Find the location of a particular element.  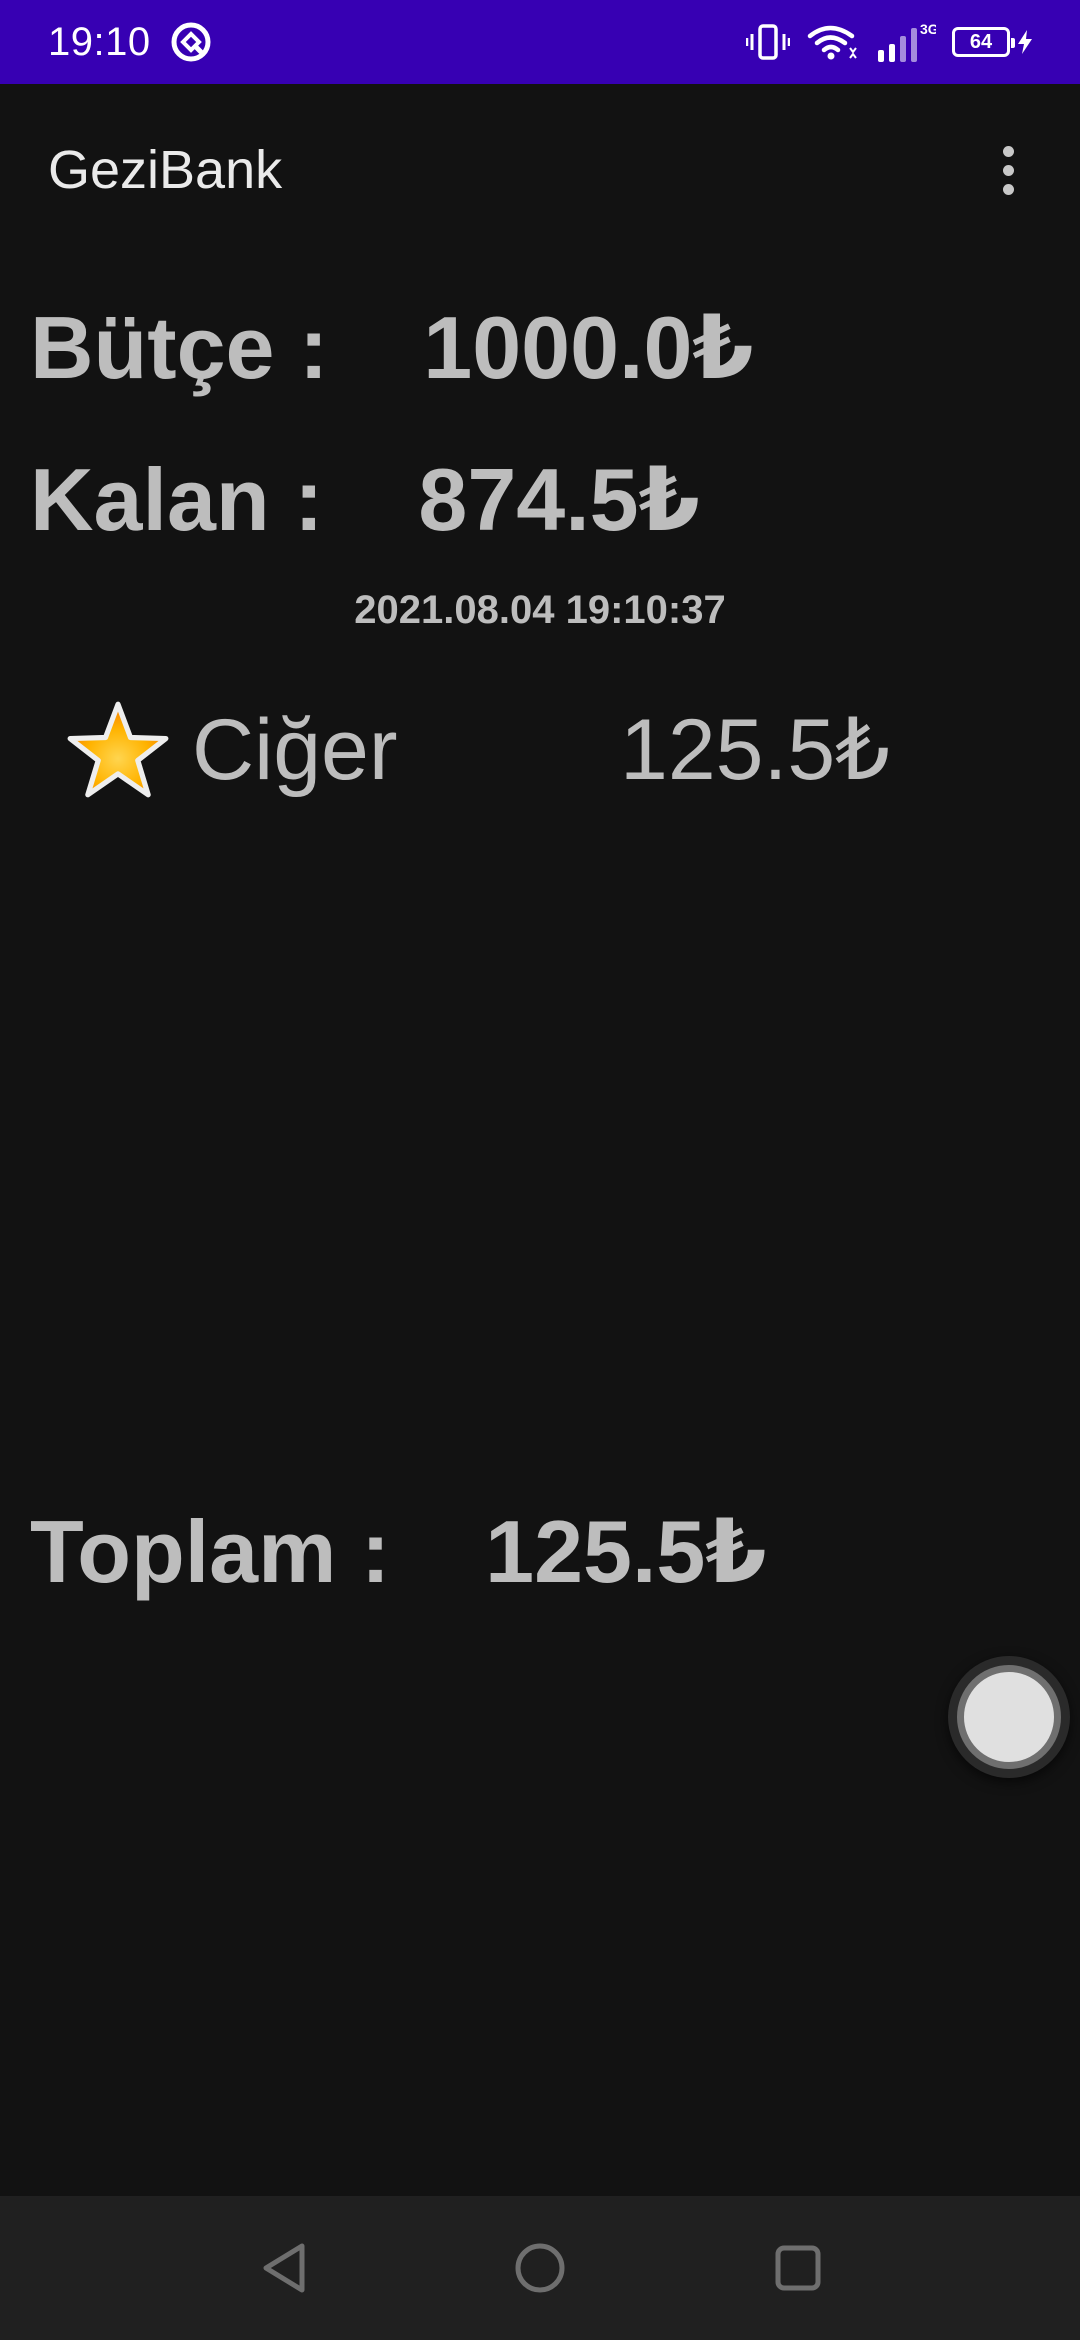

battery-indicator: 64 is located at coordinates (993, 42).